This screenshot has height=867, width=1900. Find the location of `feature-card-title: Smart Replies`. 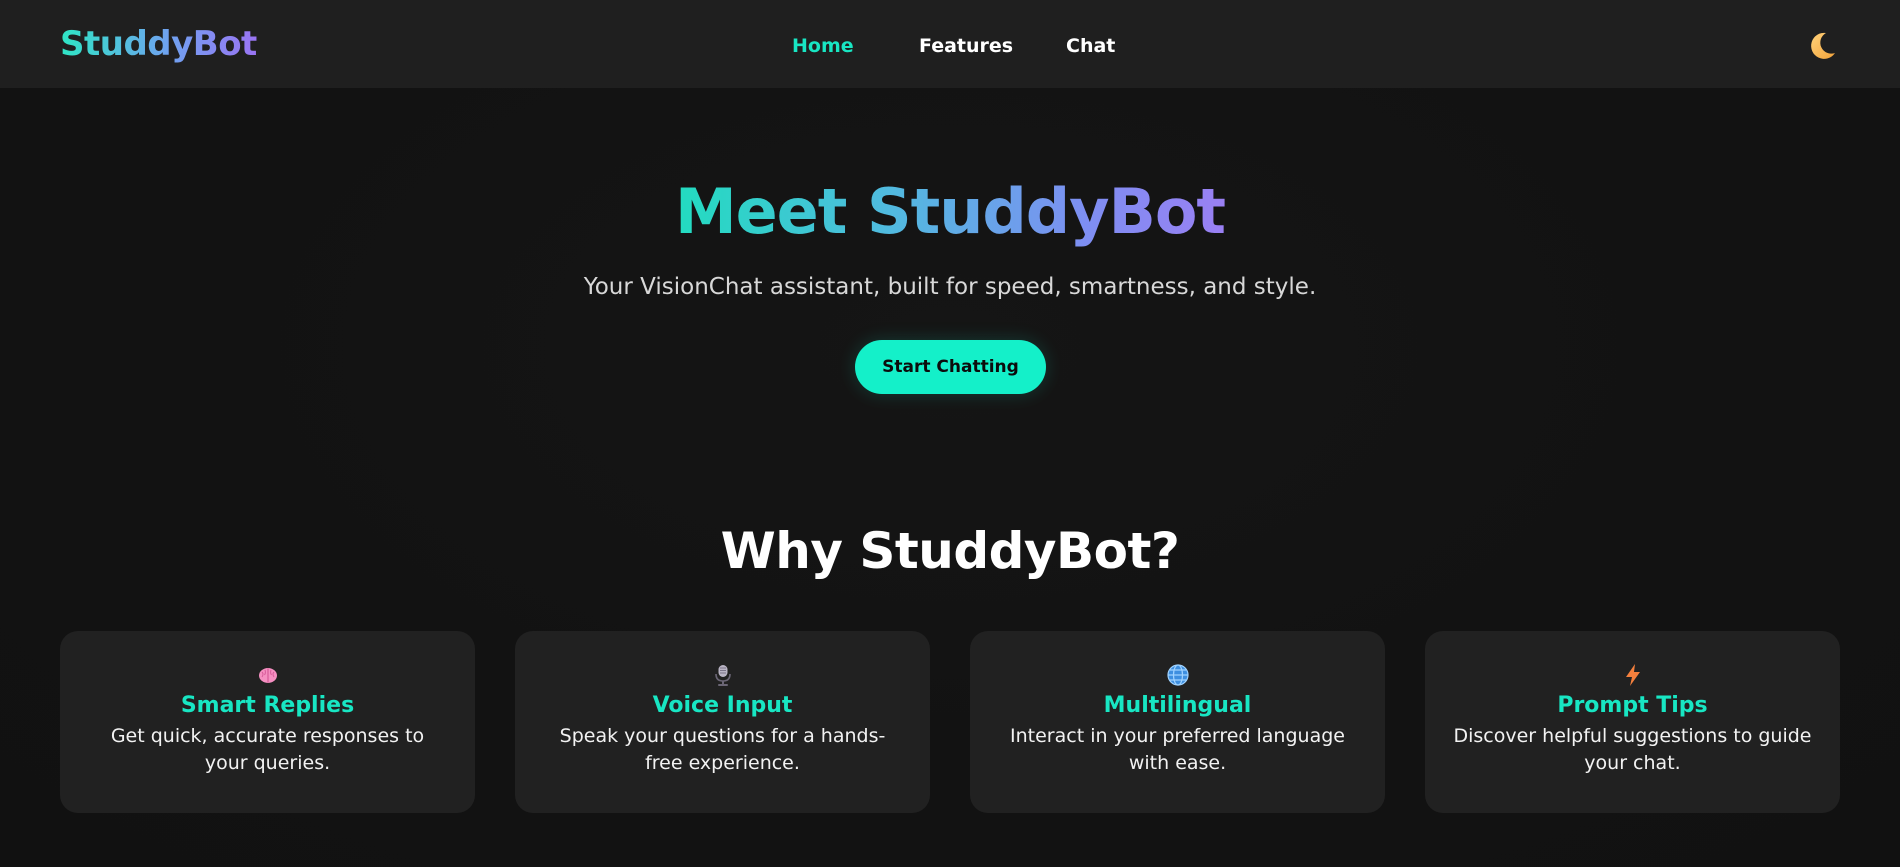

feature-card-title: Smart Replies is located at coordinates (267, 705).